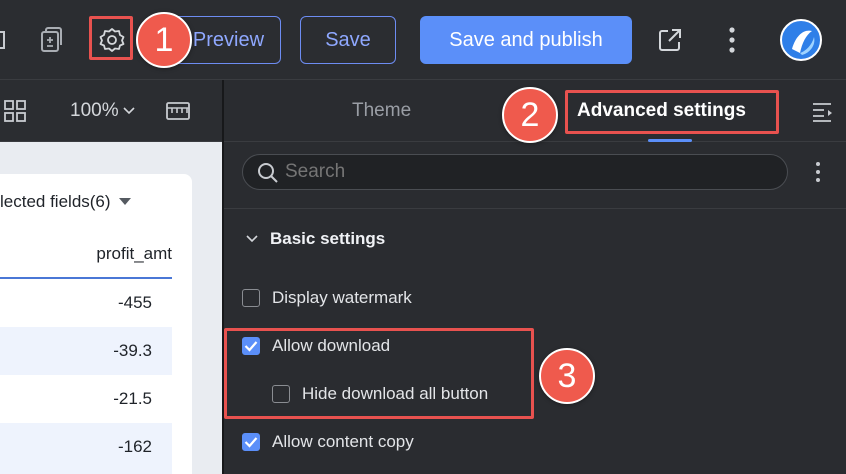 Image resolution: width=846 pixels, height=474 pixels. I want to click on search-field, so click(515, 172).